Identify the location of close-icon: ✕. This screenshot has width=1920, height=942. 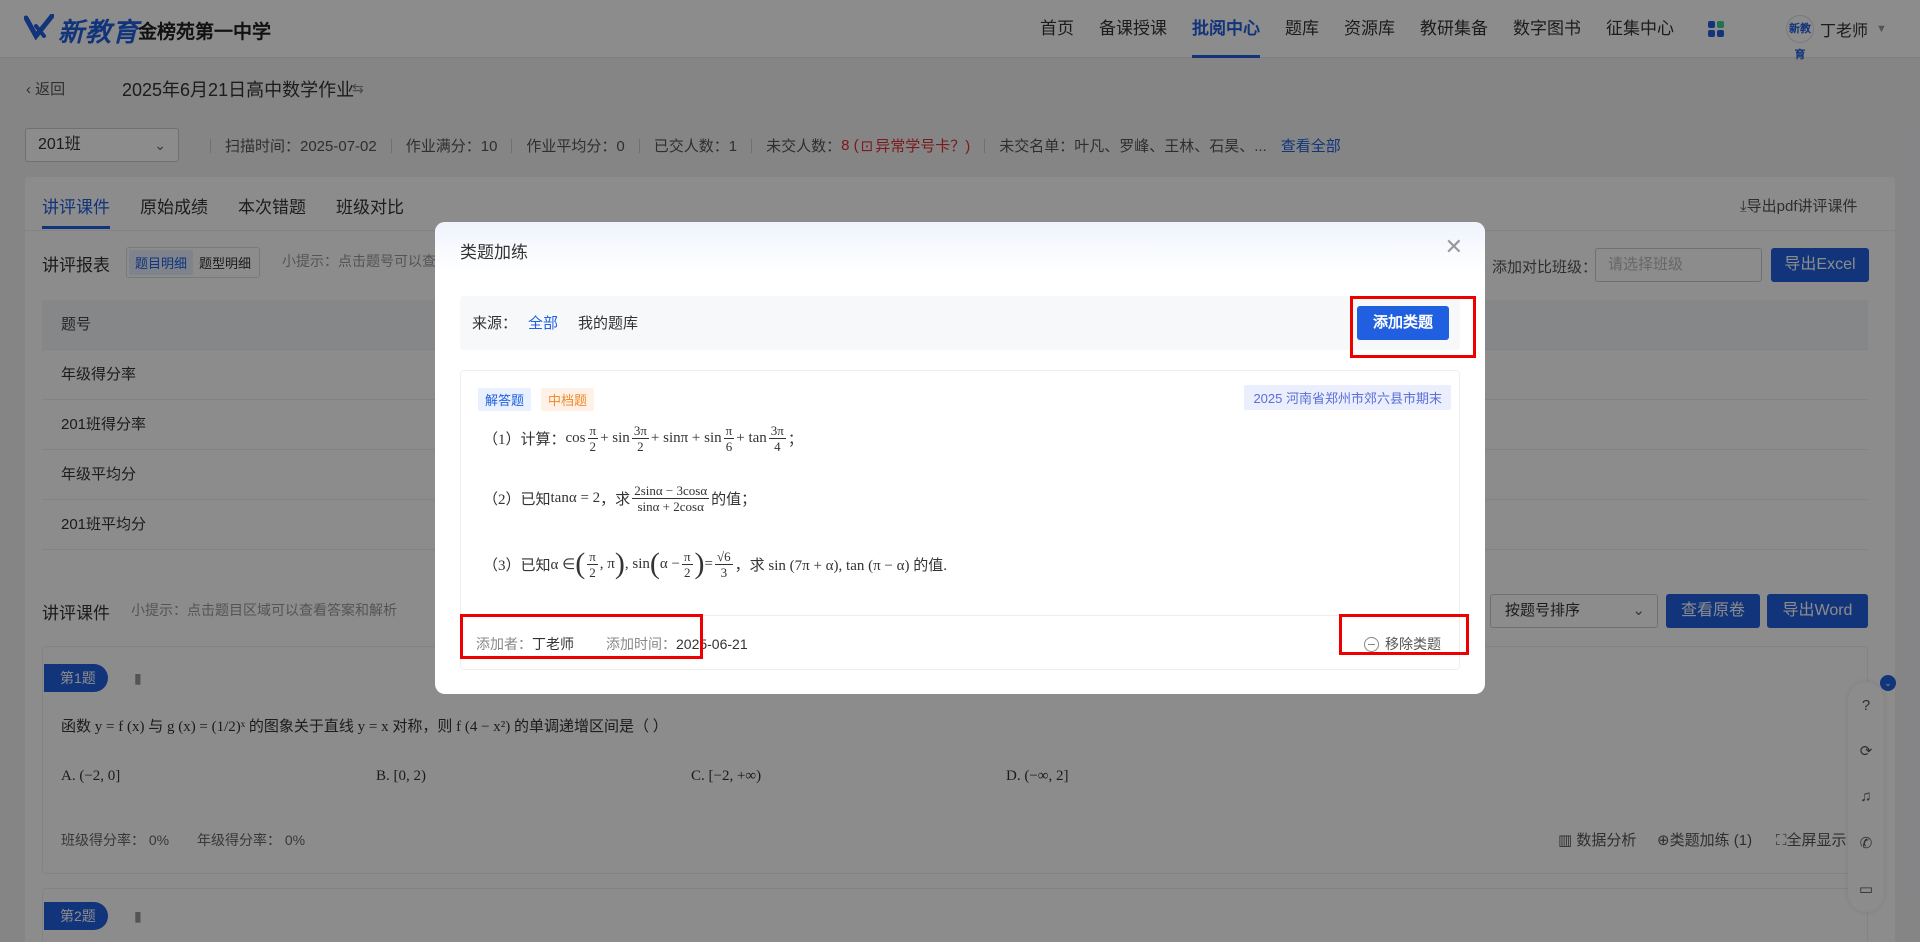
(1454, 247).